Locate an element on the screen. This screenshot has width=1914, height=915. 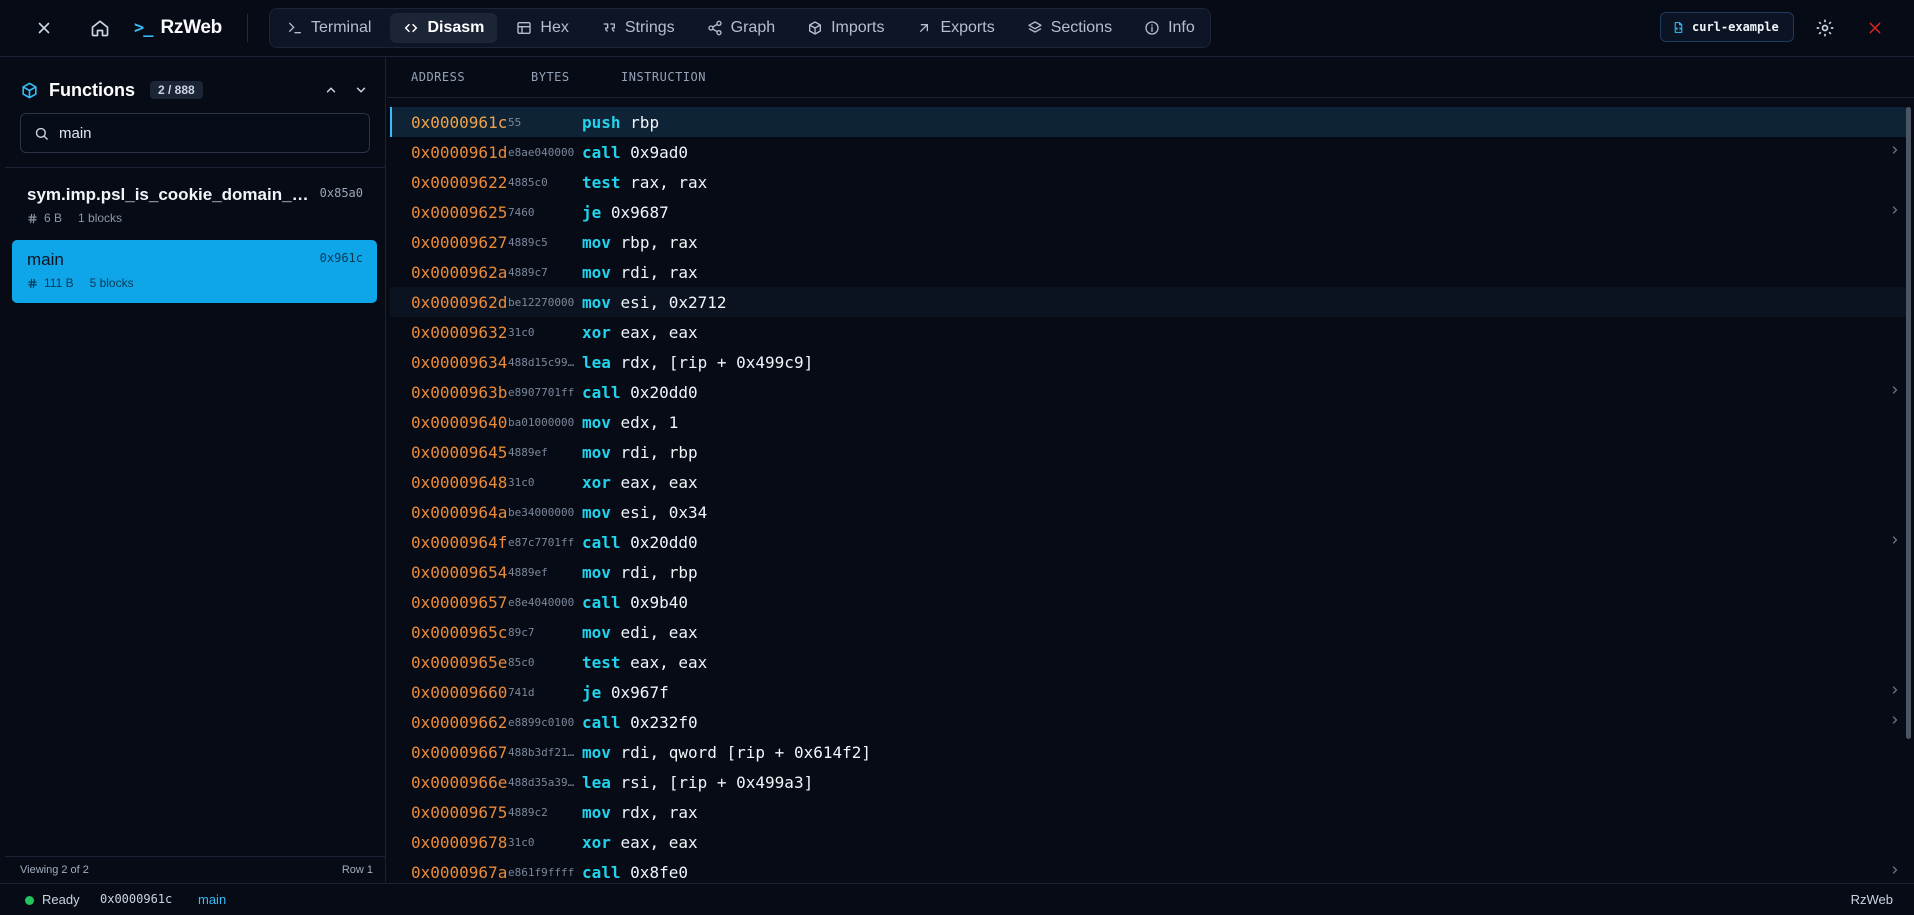
instruction-address: 0x0000961c is located at coordinates (459, 122).